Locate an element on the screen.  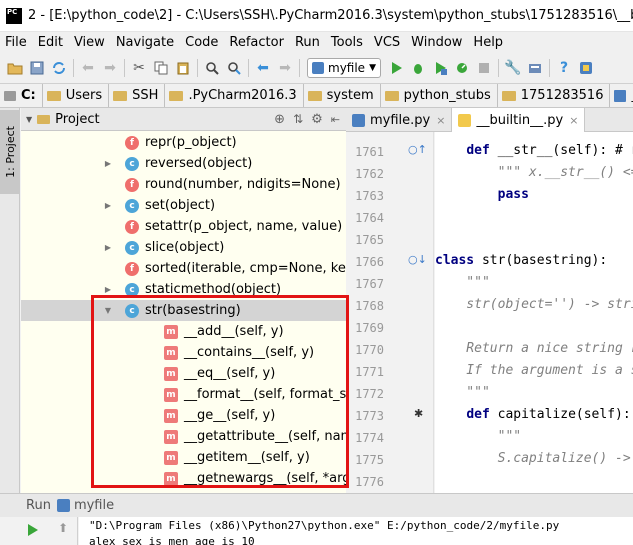
save-all-icon is located at coordinates (37, 68).